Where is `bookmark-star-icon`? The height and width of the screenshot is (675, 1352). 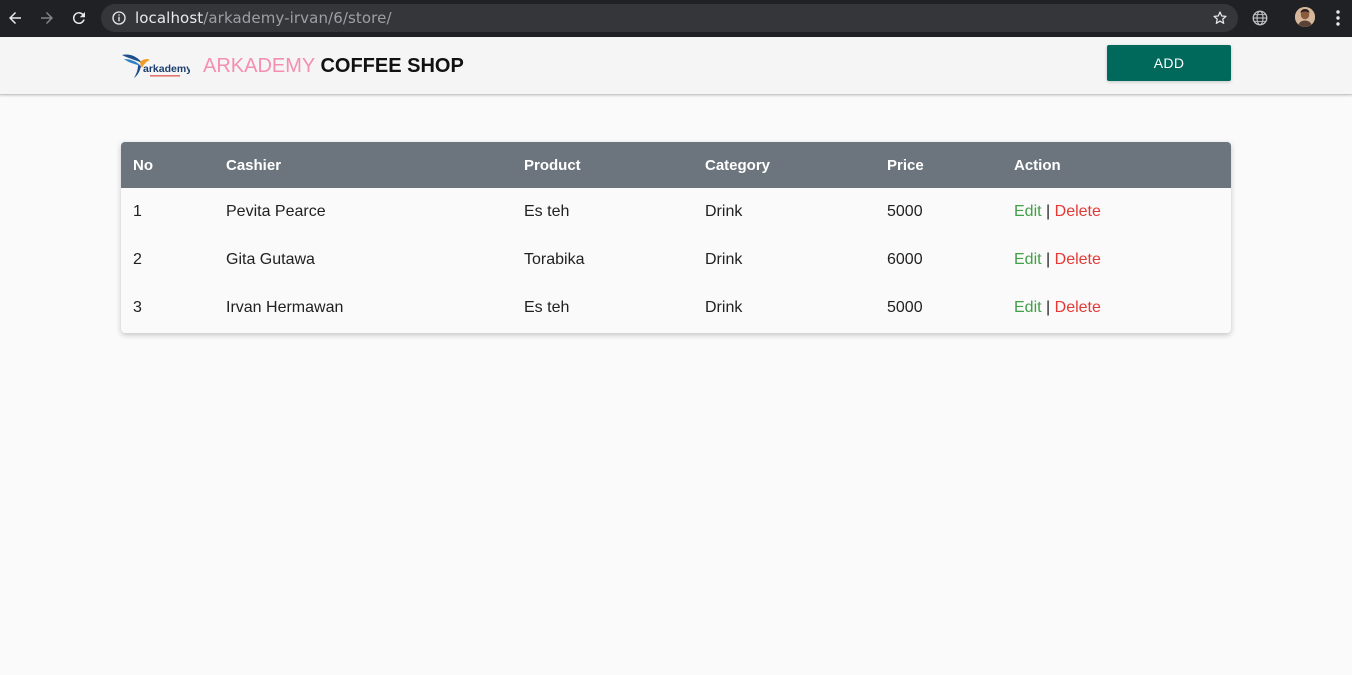 bookmark-star-icon is located at coordinates (1220, 18).